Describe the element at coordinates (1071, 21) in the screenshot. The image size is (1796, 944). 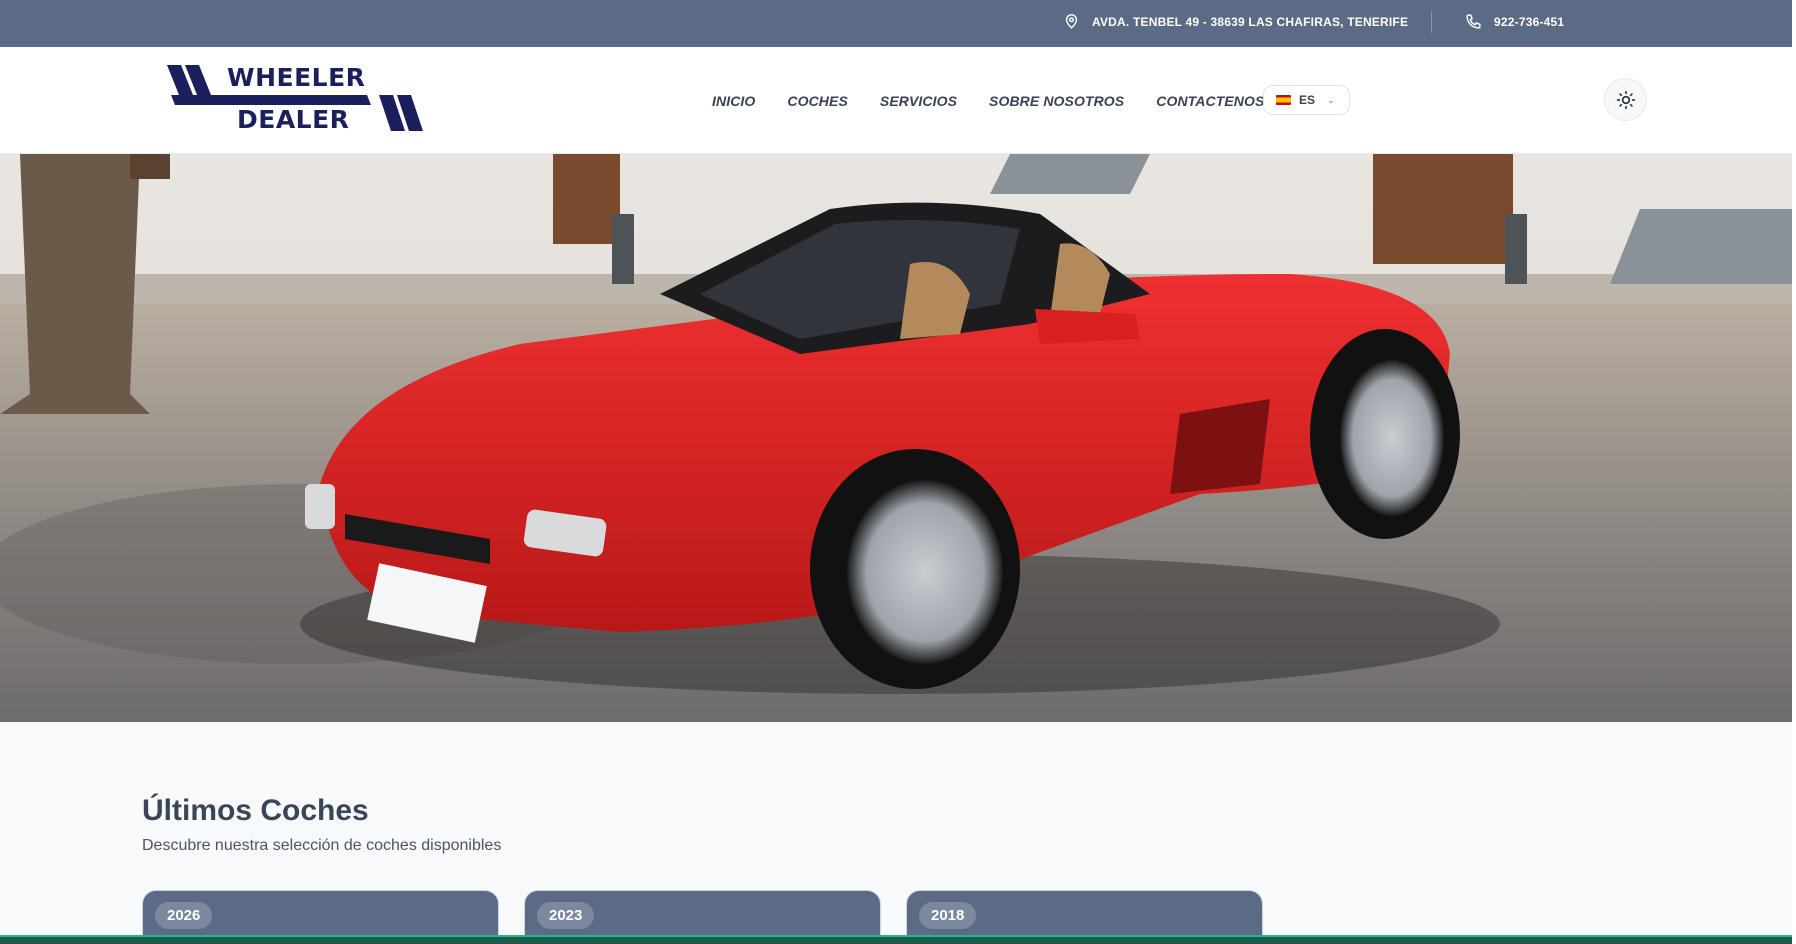
I see `location-pin-icon` at that location.